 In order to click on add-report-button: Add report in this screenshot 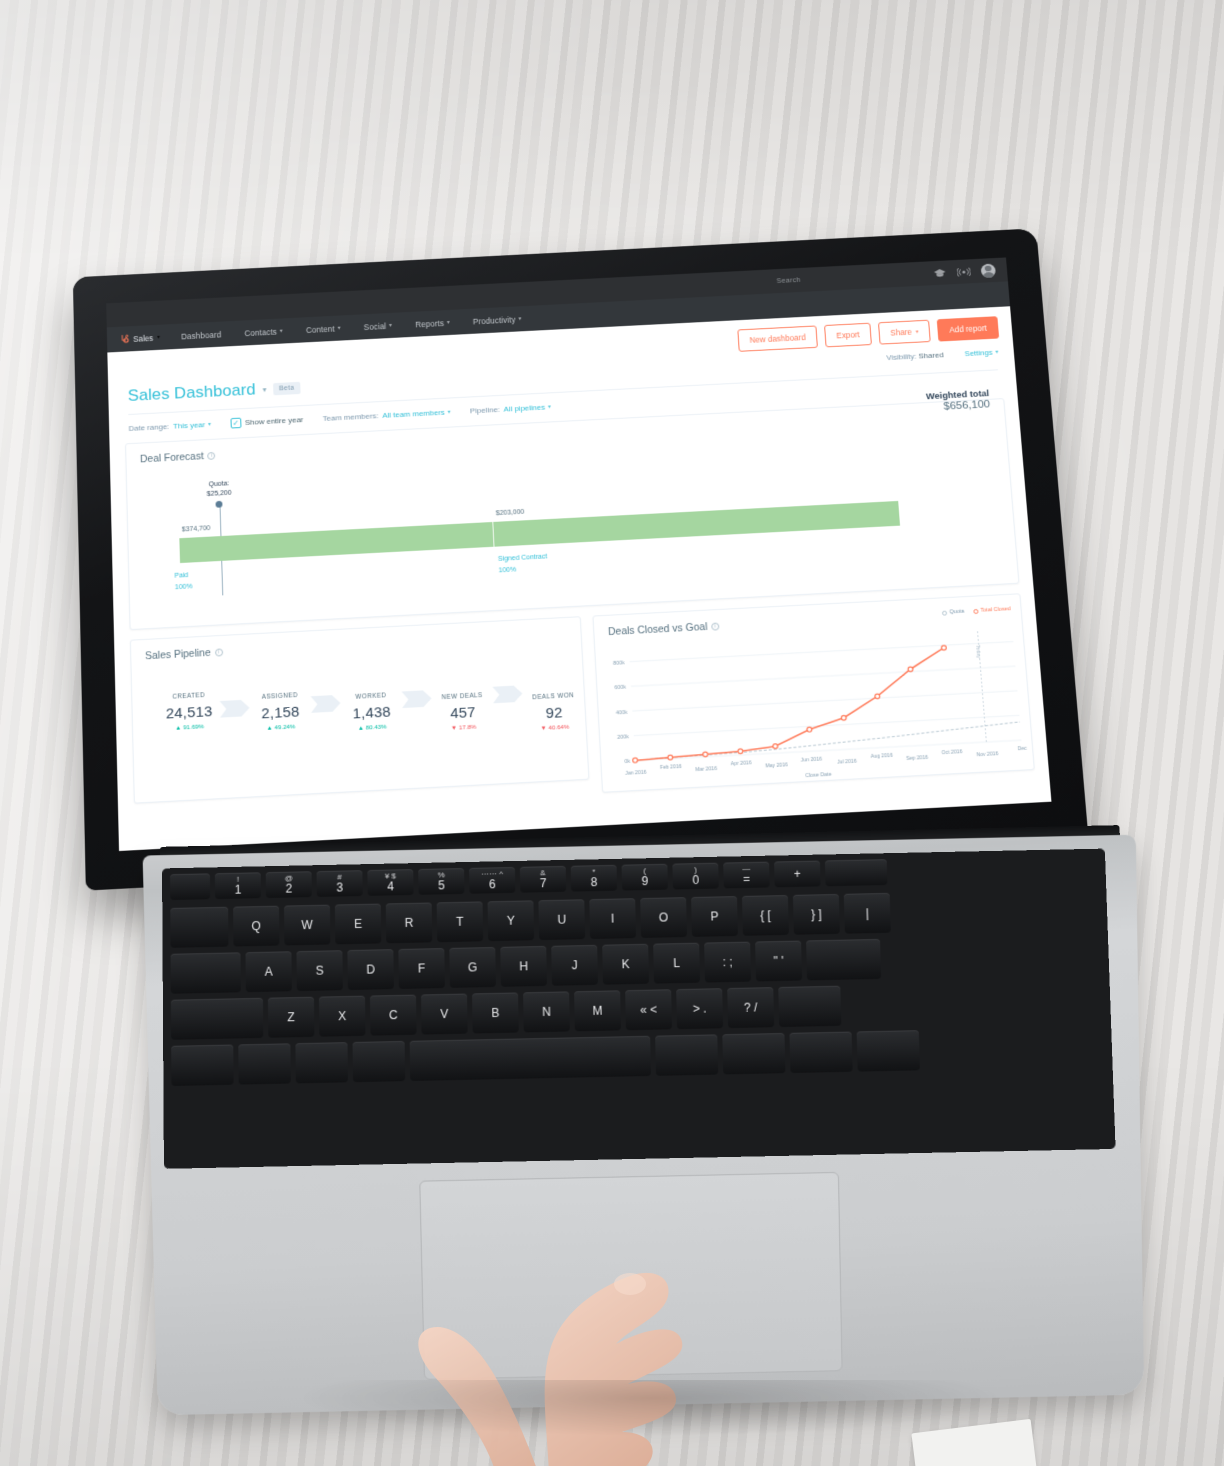, I will do `click(968, 329)`.